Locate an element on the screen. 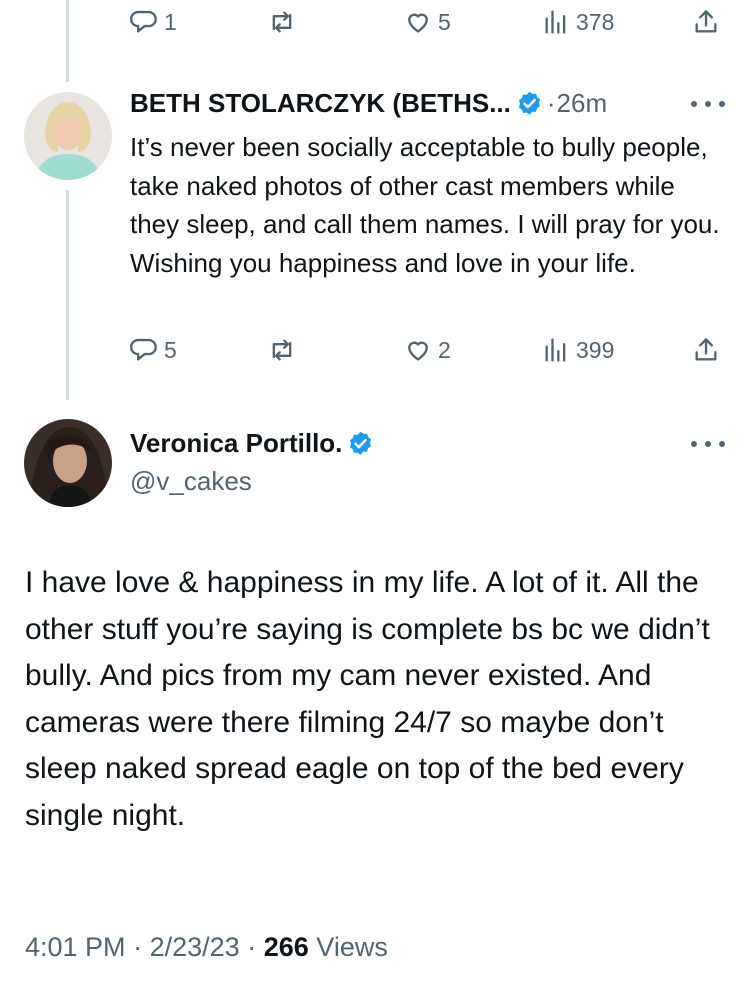 This screenshot has width=750, height=989. reply-button: 1 is located at coordinates (153, 22).